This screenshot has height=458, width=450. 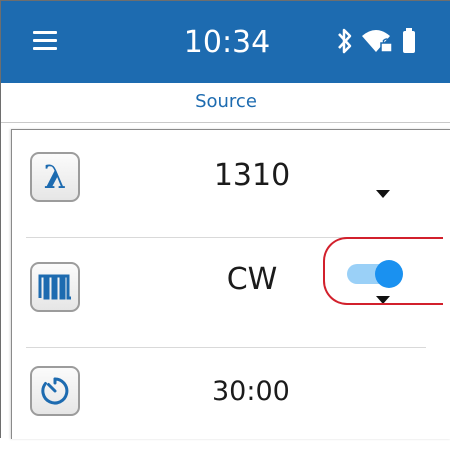 I want to click on clock: 10:34, so click(x=227, y=42).